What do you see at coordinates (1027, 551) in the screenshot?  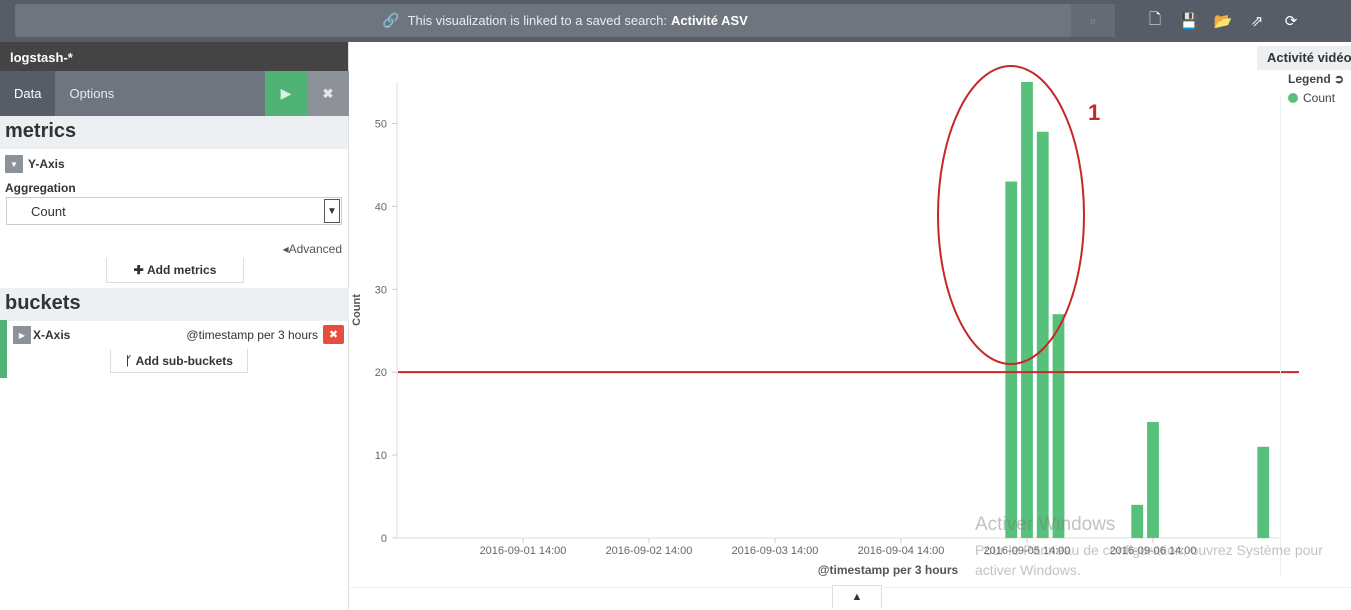 I see `x-tick-label: 2016-09-05 14:00` at bounding box center [1027, 551].